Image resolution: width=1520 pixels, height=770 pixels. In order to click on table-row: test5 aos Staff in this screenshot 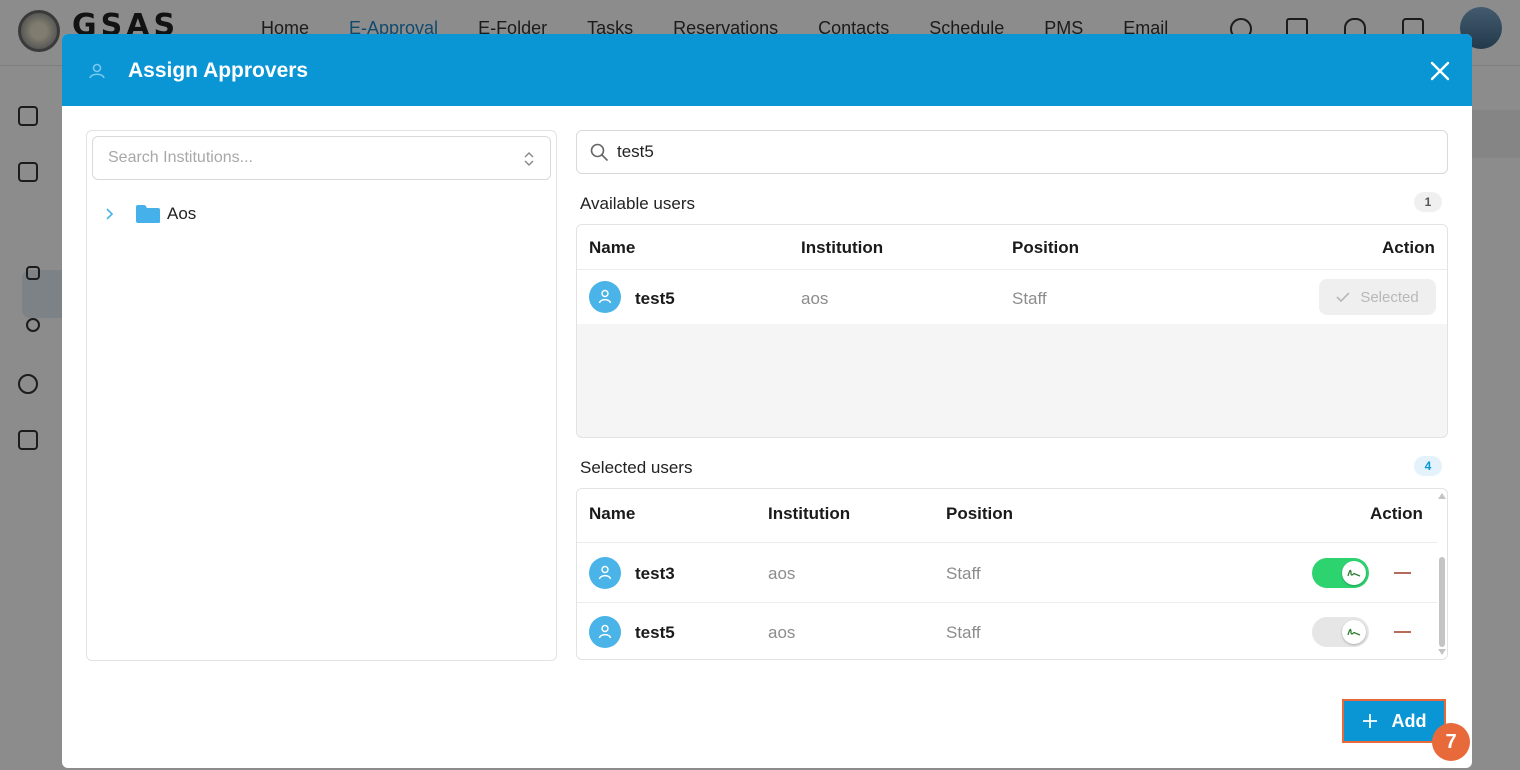, I will do `click(1007, 630)`.